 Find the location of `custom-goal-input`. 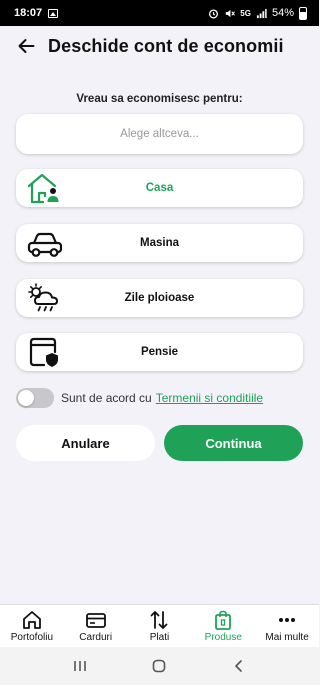

custom-goal-input is located at coordinates (159, 134).